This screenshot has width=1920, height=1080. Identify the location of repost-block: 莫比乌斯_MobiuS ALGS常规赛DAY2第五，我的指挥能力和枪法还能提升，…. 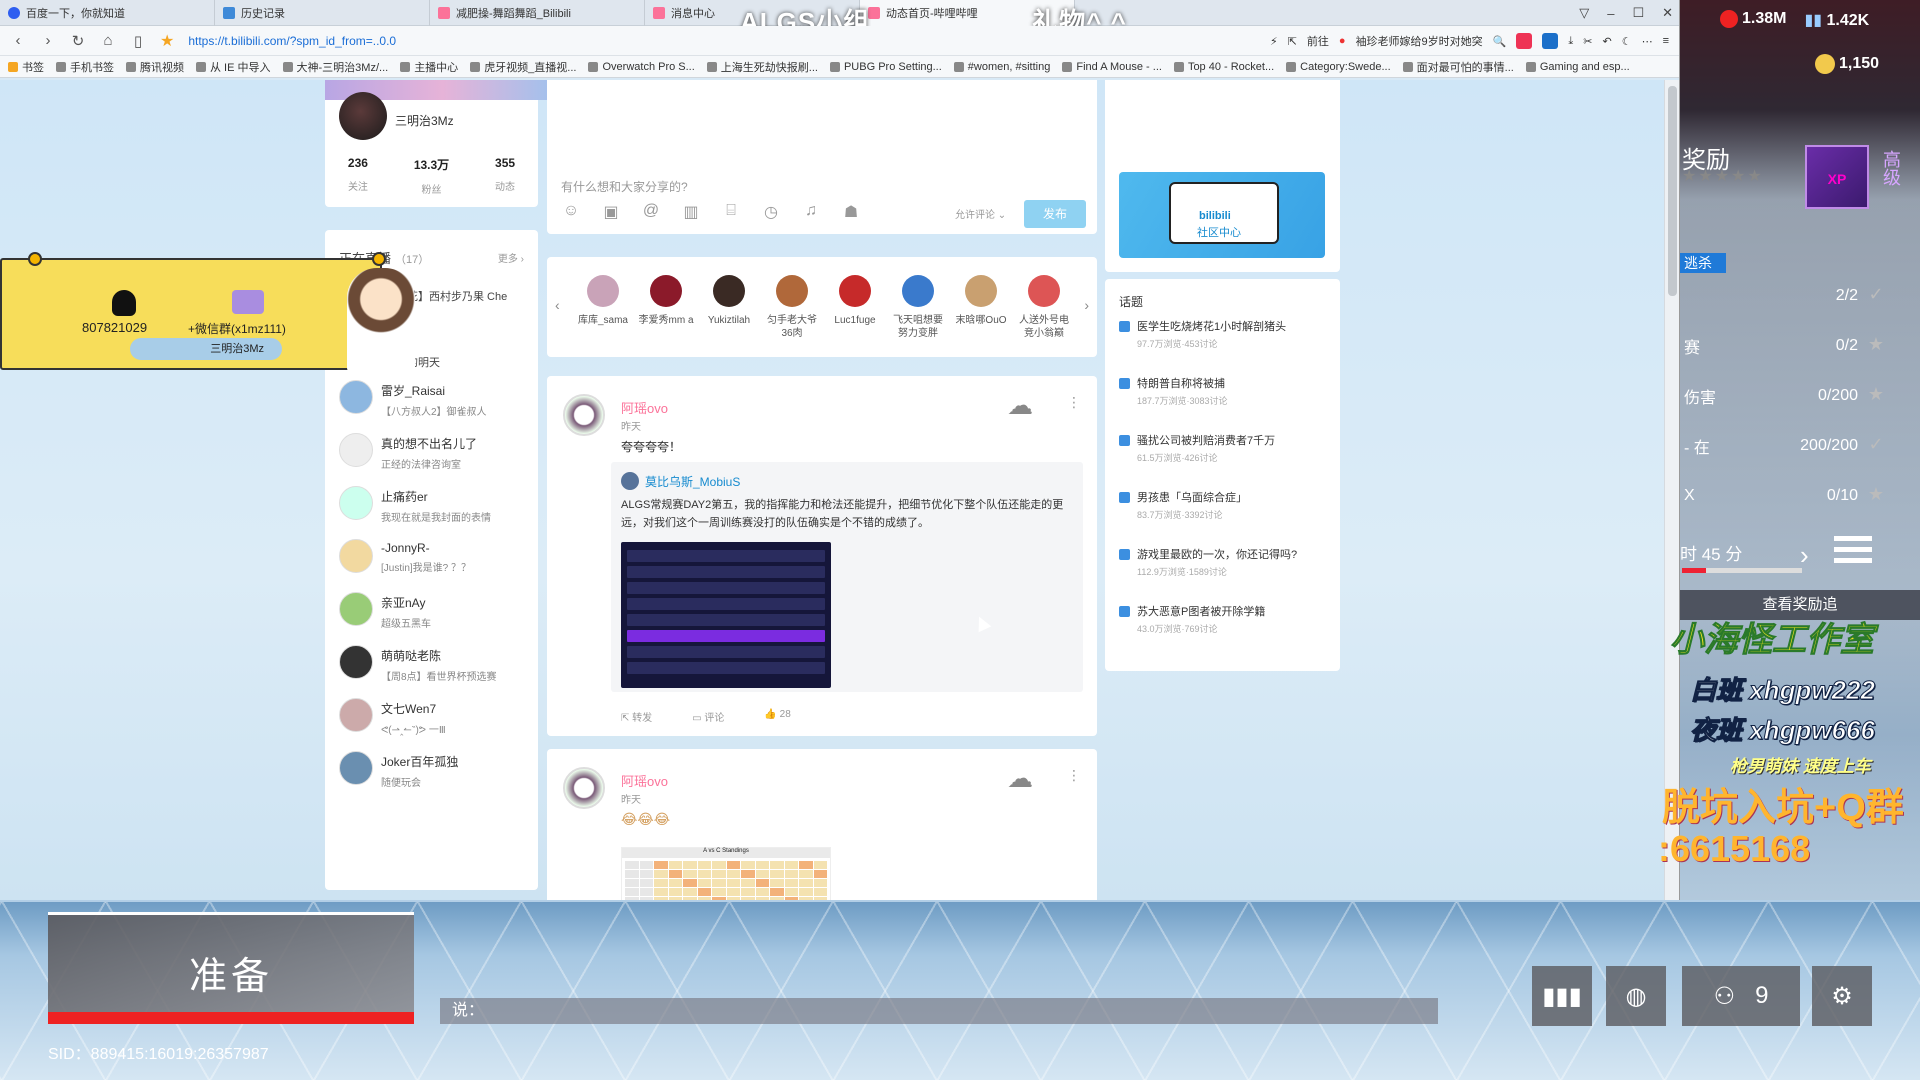
(847, 577).